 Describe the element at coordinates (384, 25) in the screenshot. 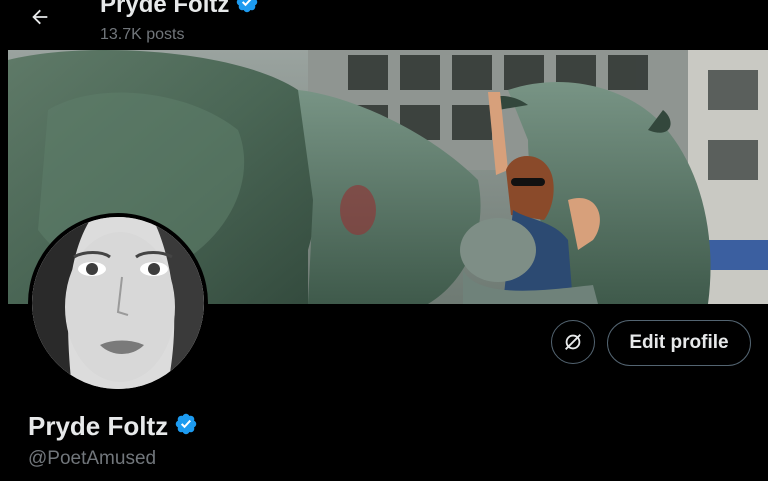

I see `profile-header-bar: Pryde Foltz 13.7K posts` at that location.